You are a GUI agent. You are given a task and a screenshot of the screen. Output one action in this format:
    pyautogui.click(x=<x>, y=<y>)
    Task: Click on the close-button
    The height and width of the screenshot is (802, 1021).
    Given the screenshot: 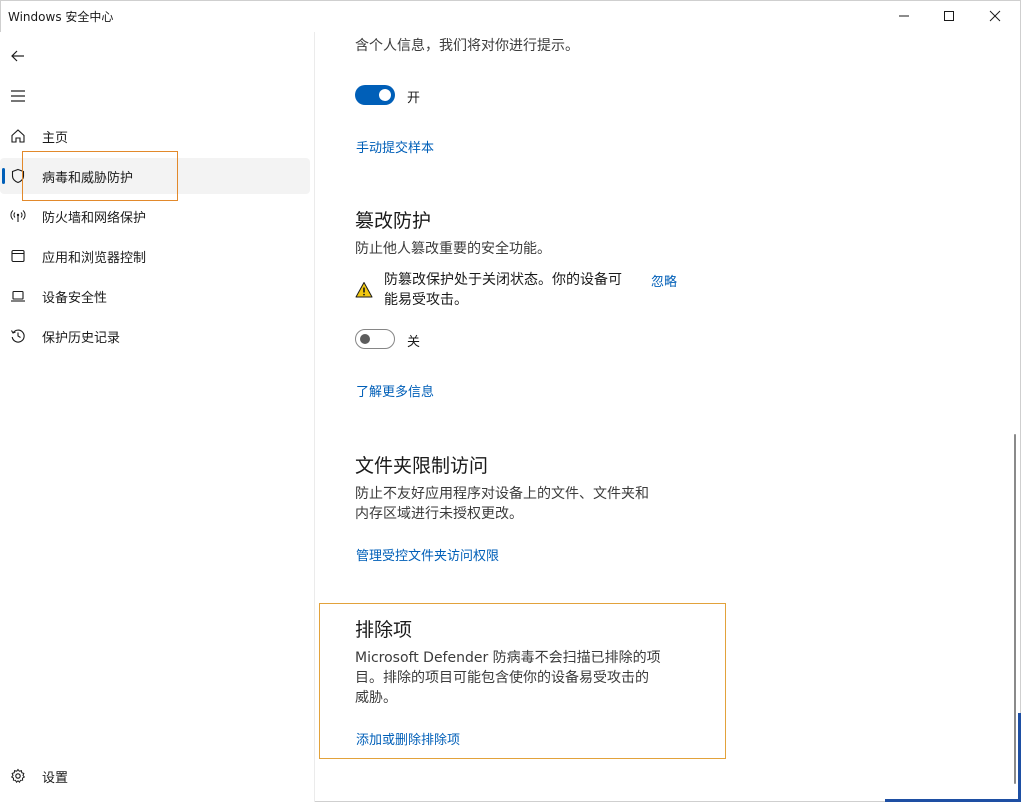 What is the action you would take?
    pyautogui.click(x=995, y=16)
    